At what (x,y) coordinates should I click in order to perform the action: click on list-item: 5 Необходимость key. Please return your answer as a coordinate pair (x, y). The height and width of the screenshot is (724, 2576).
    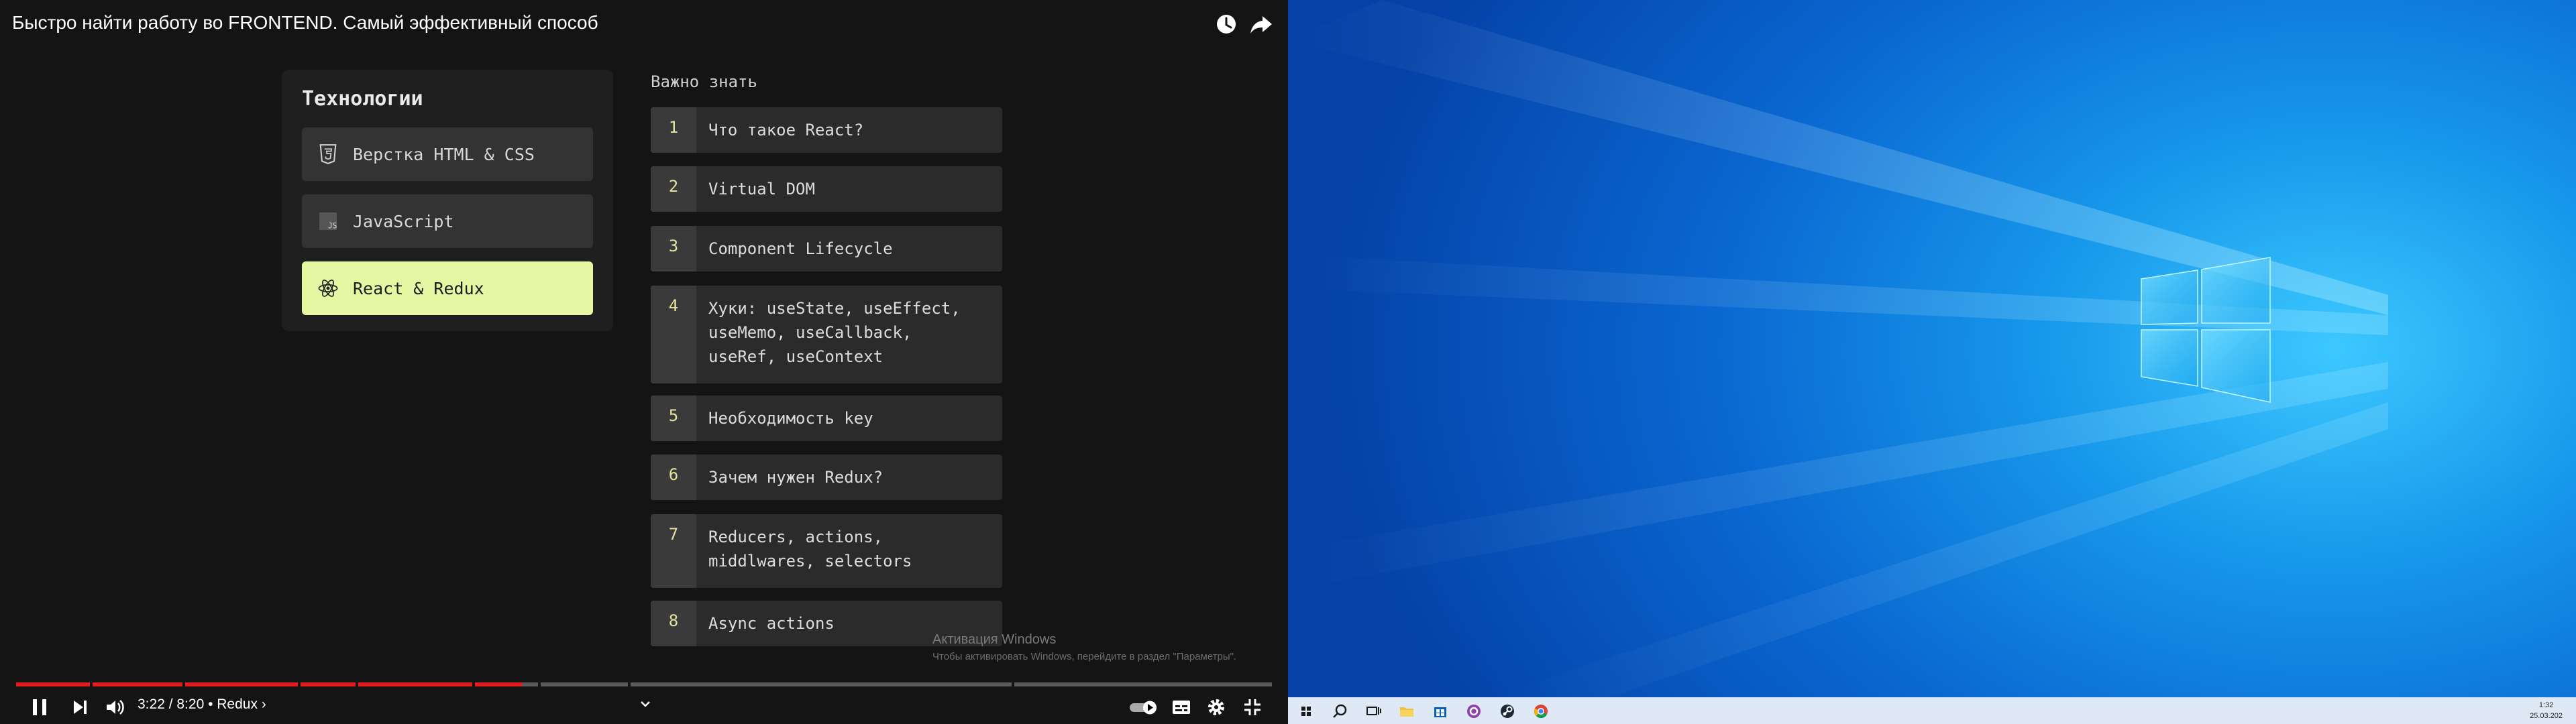
    Looking at the image, I should click on (826, 418).